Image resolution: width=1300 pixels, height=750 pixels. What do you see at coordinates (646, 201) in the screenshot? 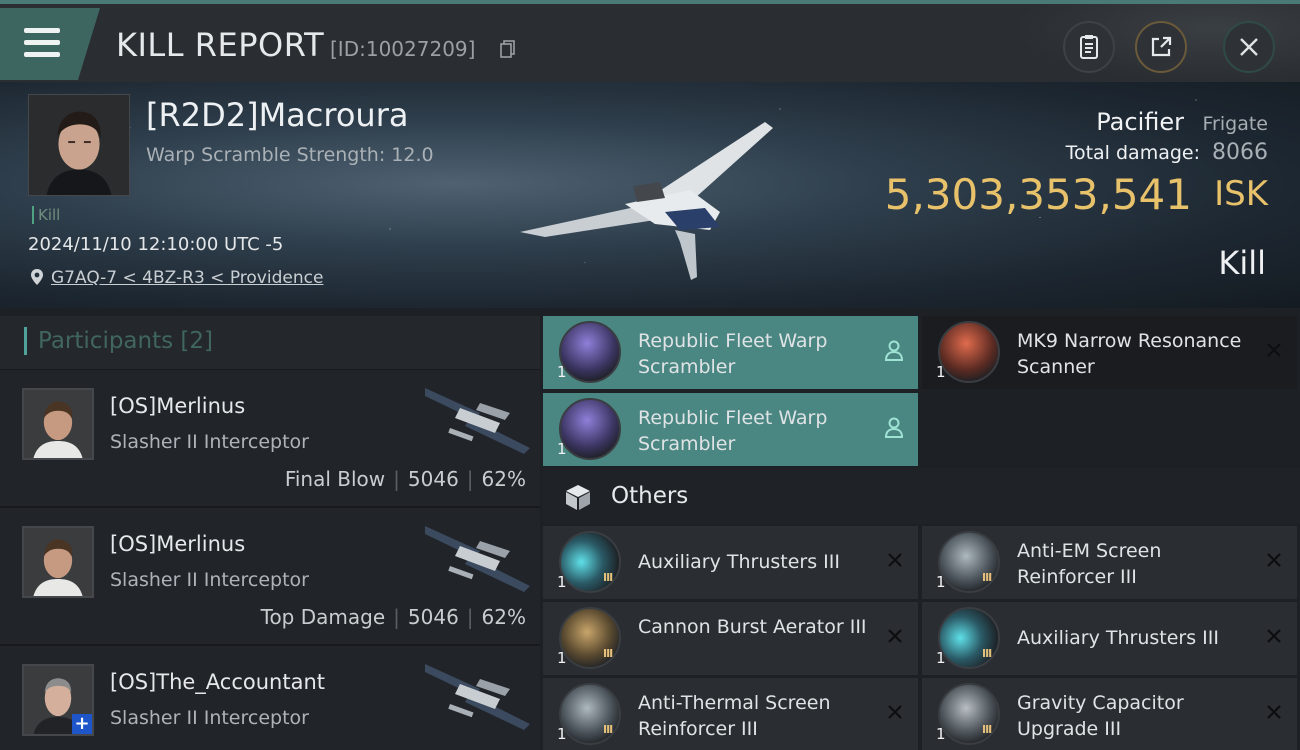
I see `victim-ship-image` at bounding box center [646, 201].